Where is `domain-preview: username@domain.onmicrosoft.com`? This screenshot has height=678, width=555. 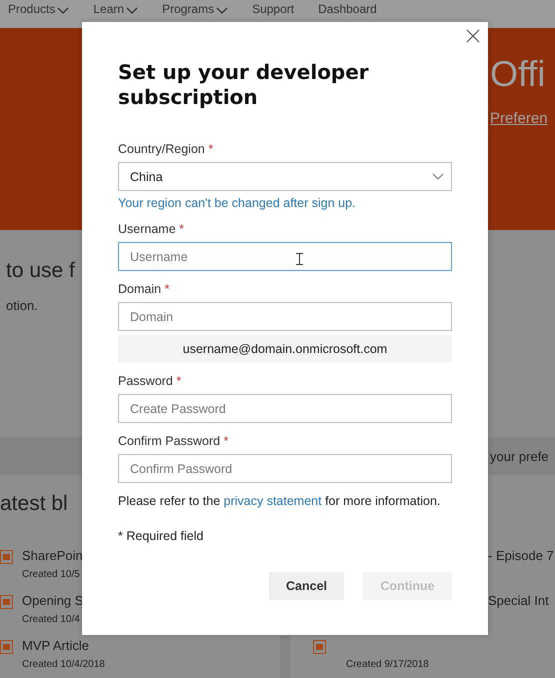
domain-preview: username@domain.onmicrosoft.com is located at coordinates (285, 348).